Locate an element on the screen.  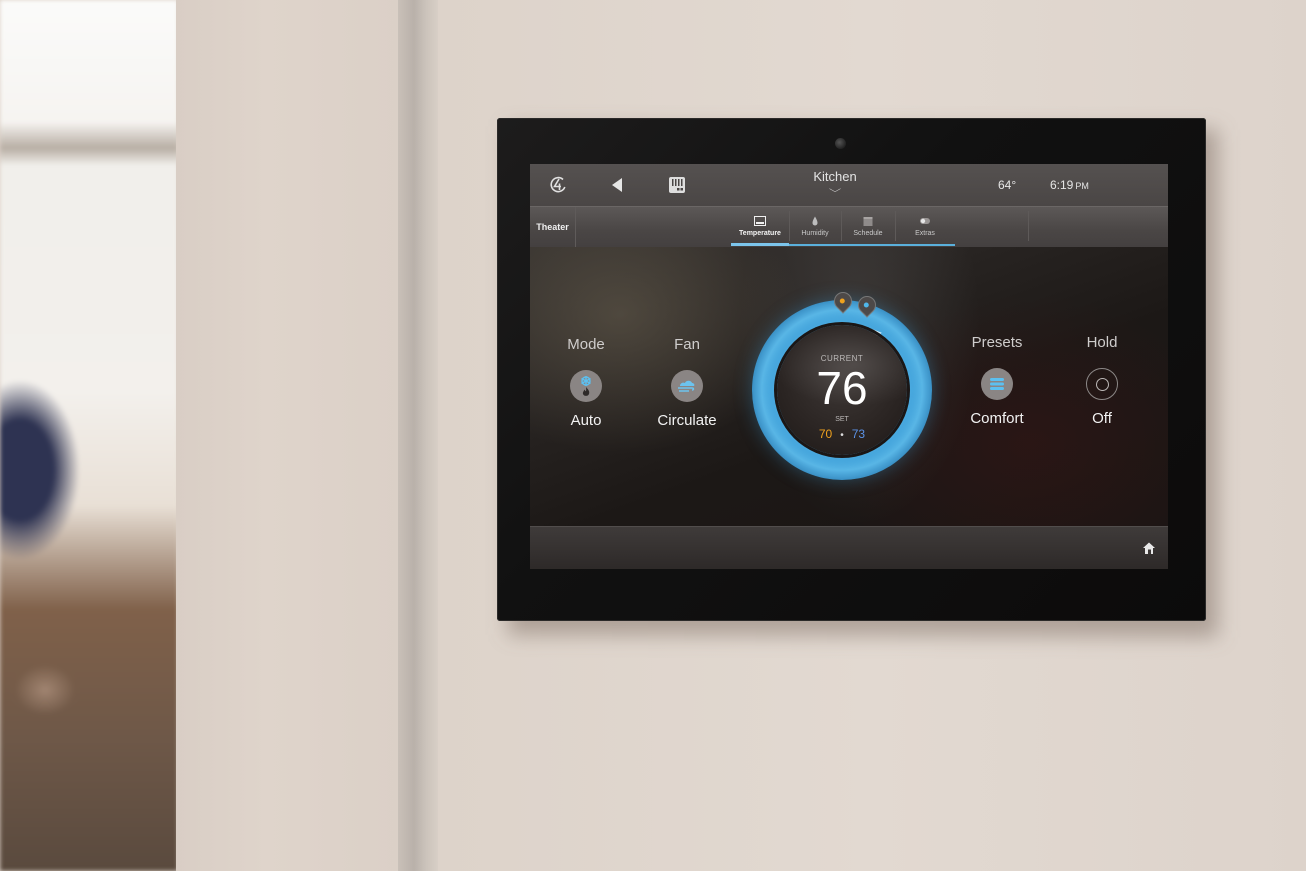
fan-title: Fan is located at coordinates (687, 344).